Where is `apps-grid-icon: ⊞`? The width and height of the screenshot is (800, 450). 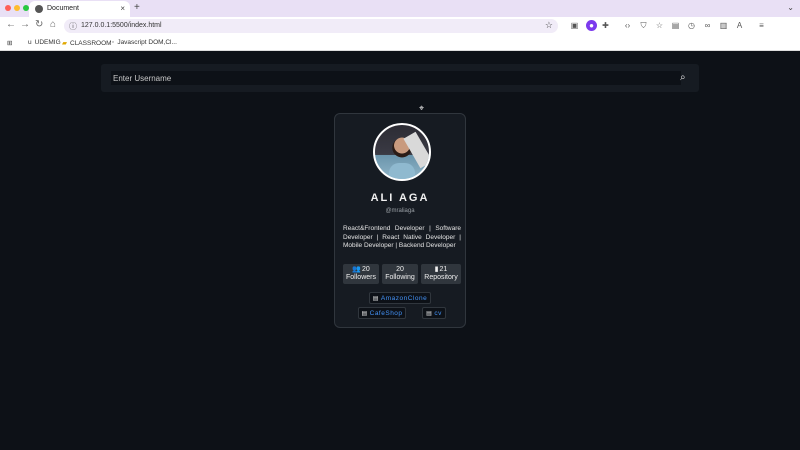
apps-grid-icon: ⊞ is located at coordinates (9, 43).